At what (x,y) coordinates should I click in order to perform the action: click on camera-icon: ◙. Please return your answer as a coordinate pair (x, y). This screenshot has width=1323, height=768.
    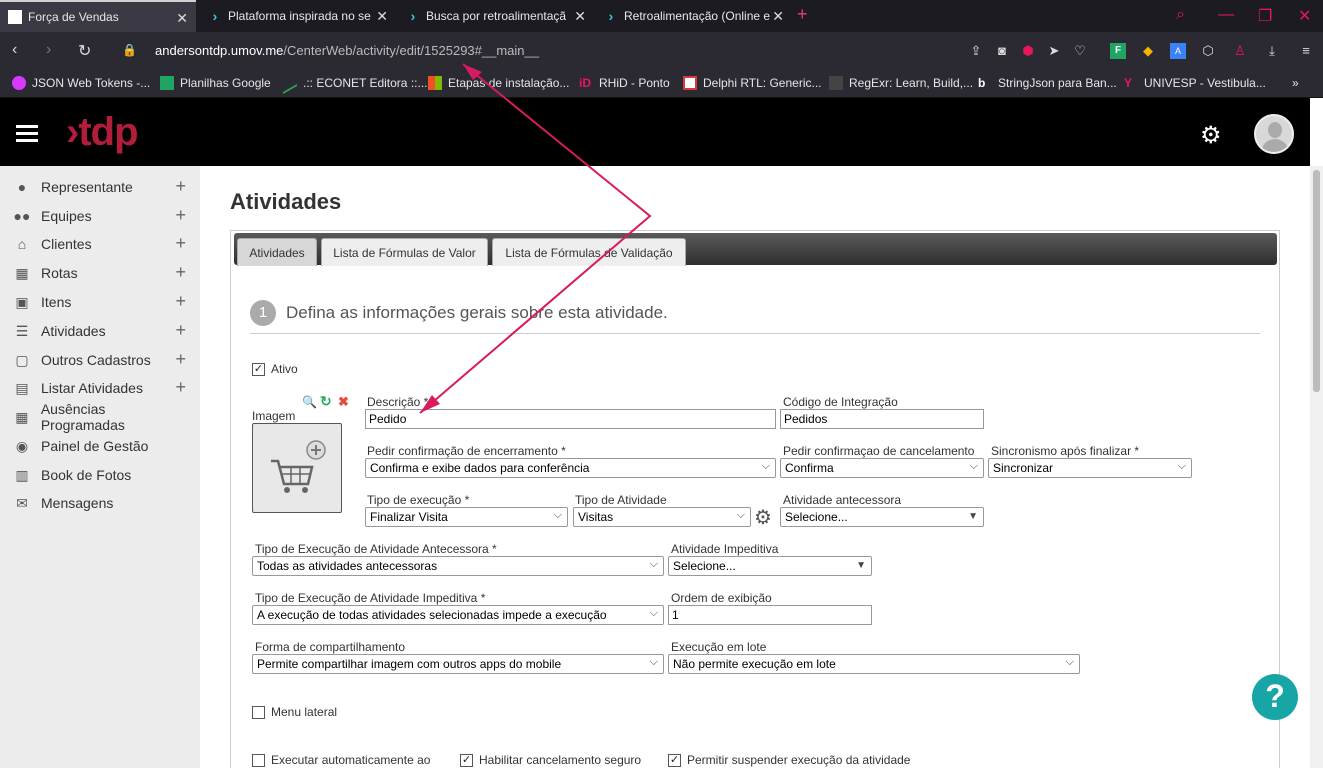
    Looking at the image, I should click on (1002, 51).